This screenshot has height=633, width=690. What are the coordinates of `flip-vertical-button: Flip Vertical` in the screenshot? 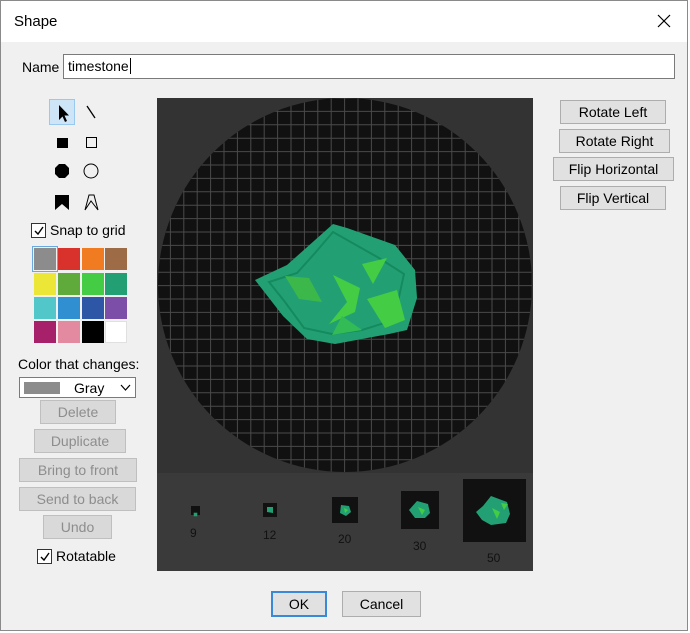 It's located at (613, 198).